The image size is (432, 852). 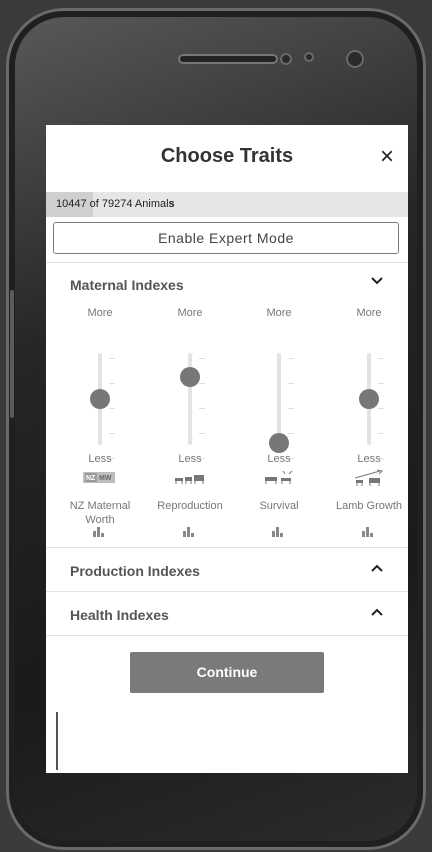 What do you see at coordinates (105, 478) in the screenshot?
I see `mw-badge-text: MW` at bounding box center [105, 478].